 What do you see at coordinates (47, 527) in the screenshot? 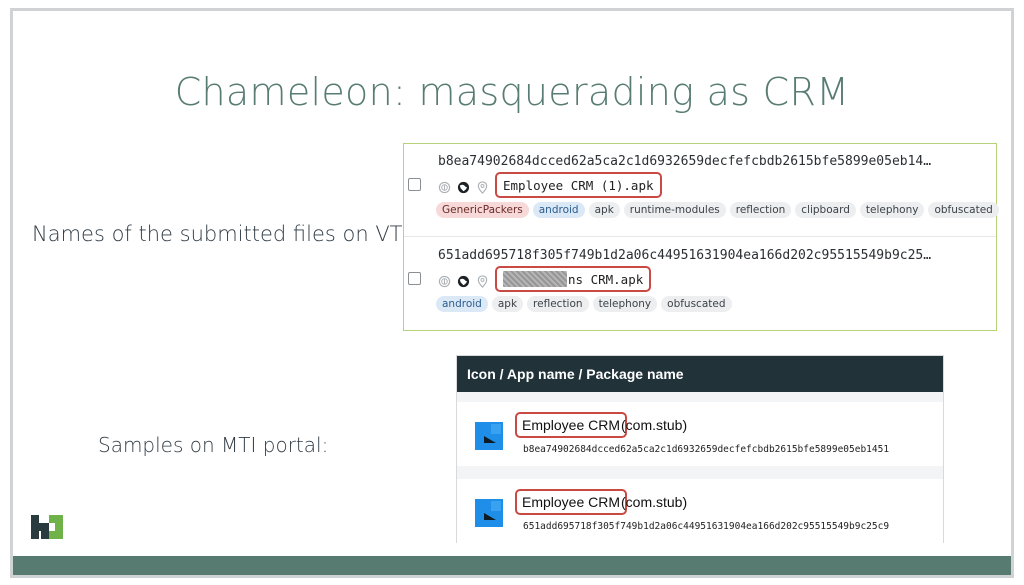
I see `company-logo-icon` at bounding box center [47, 527].